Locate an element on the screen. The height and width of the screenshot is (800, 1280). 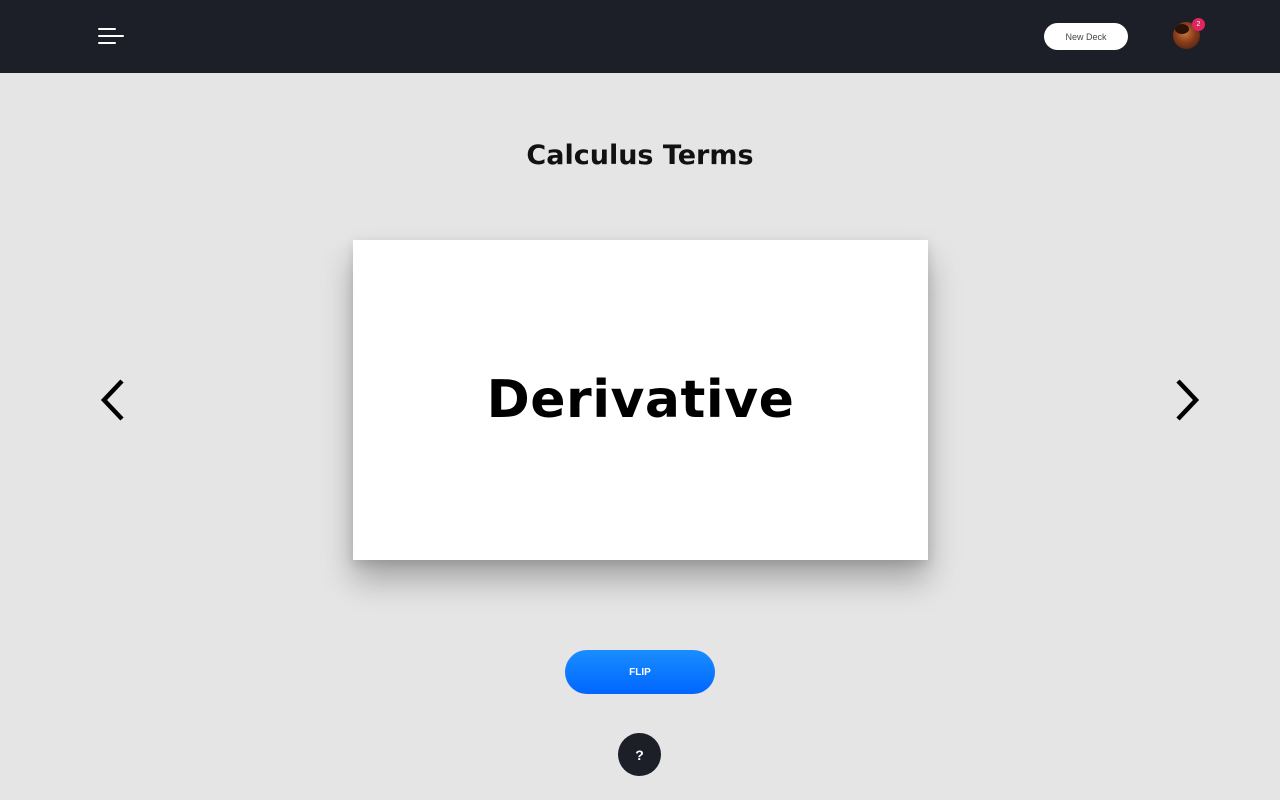
flip-button: FLIP is located at coordinates (640, 672).